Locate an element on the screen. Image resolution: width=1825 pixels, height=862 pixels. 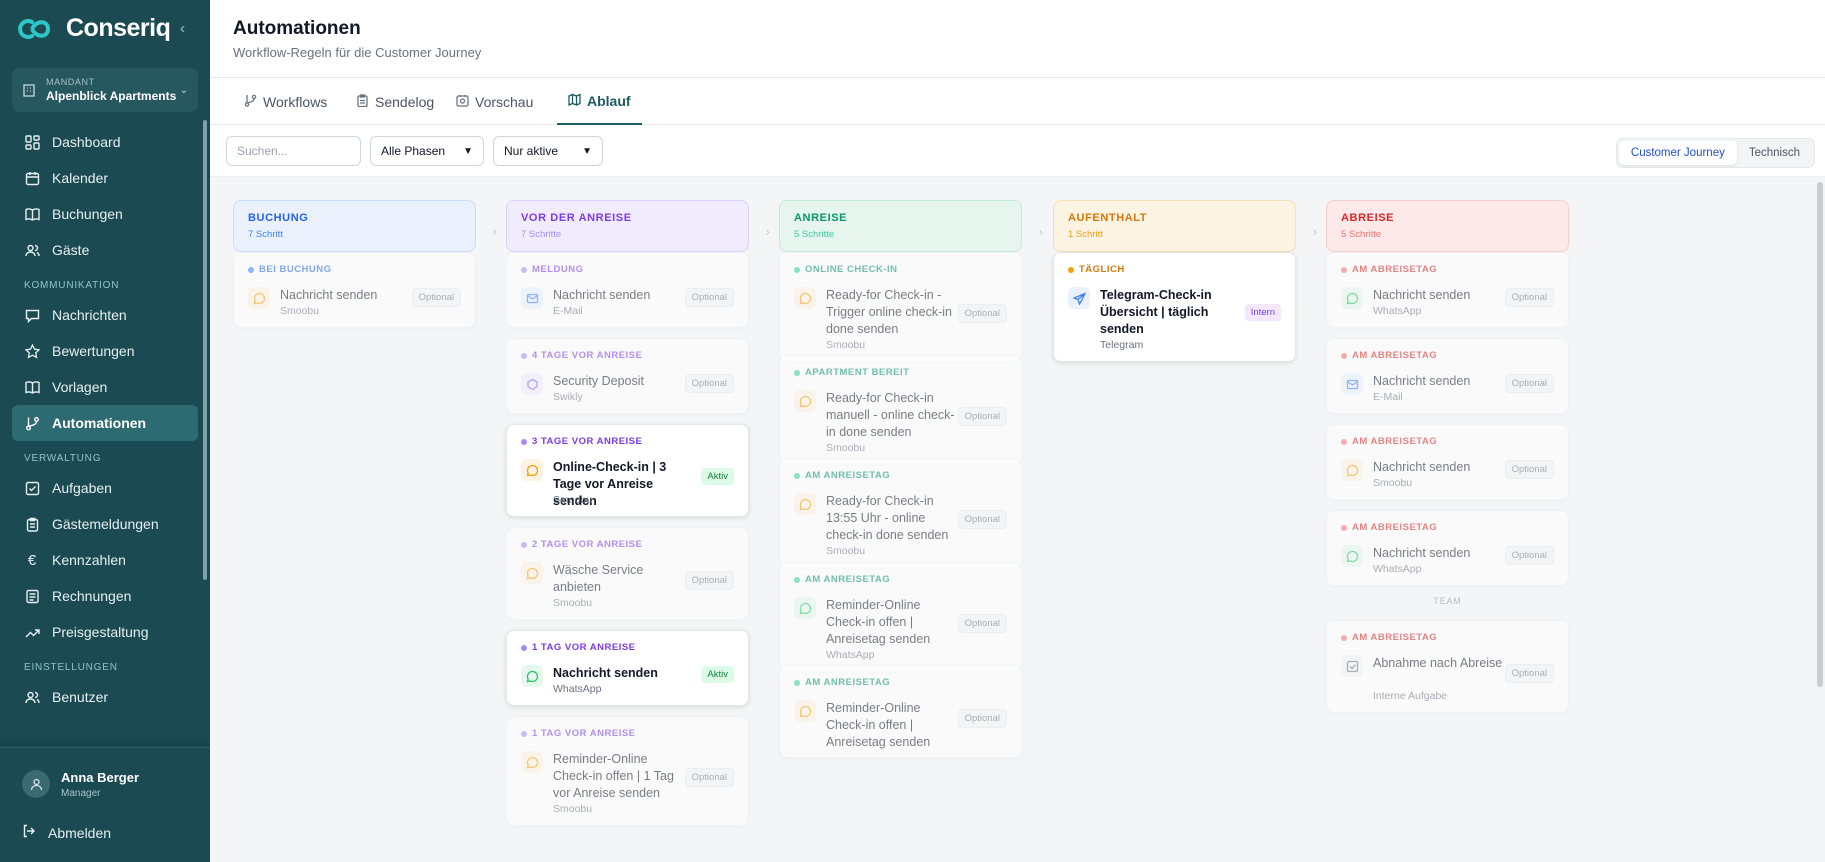
card-trigger: AM ABREISETAG is located at coordinates (1389, 527).